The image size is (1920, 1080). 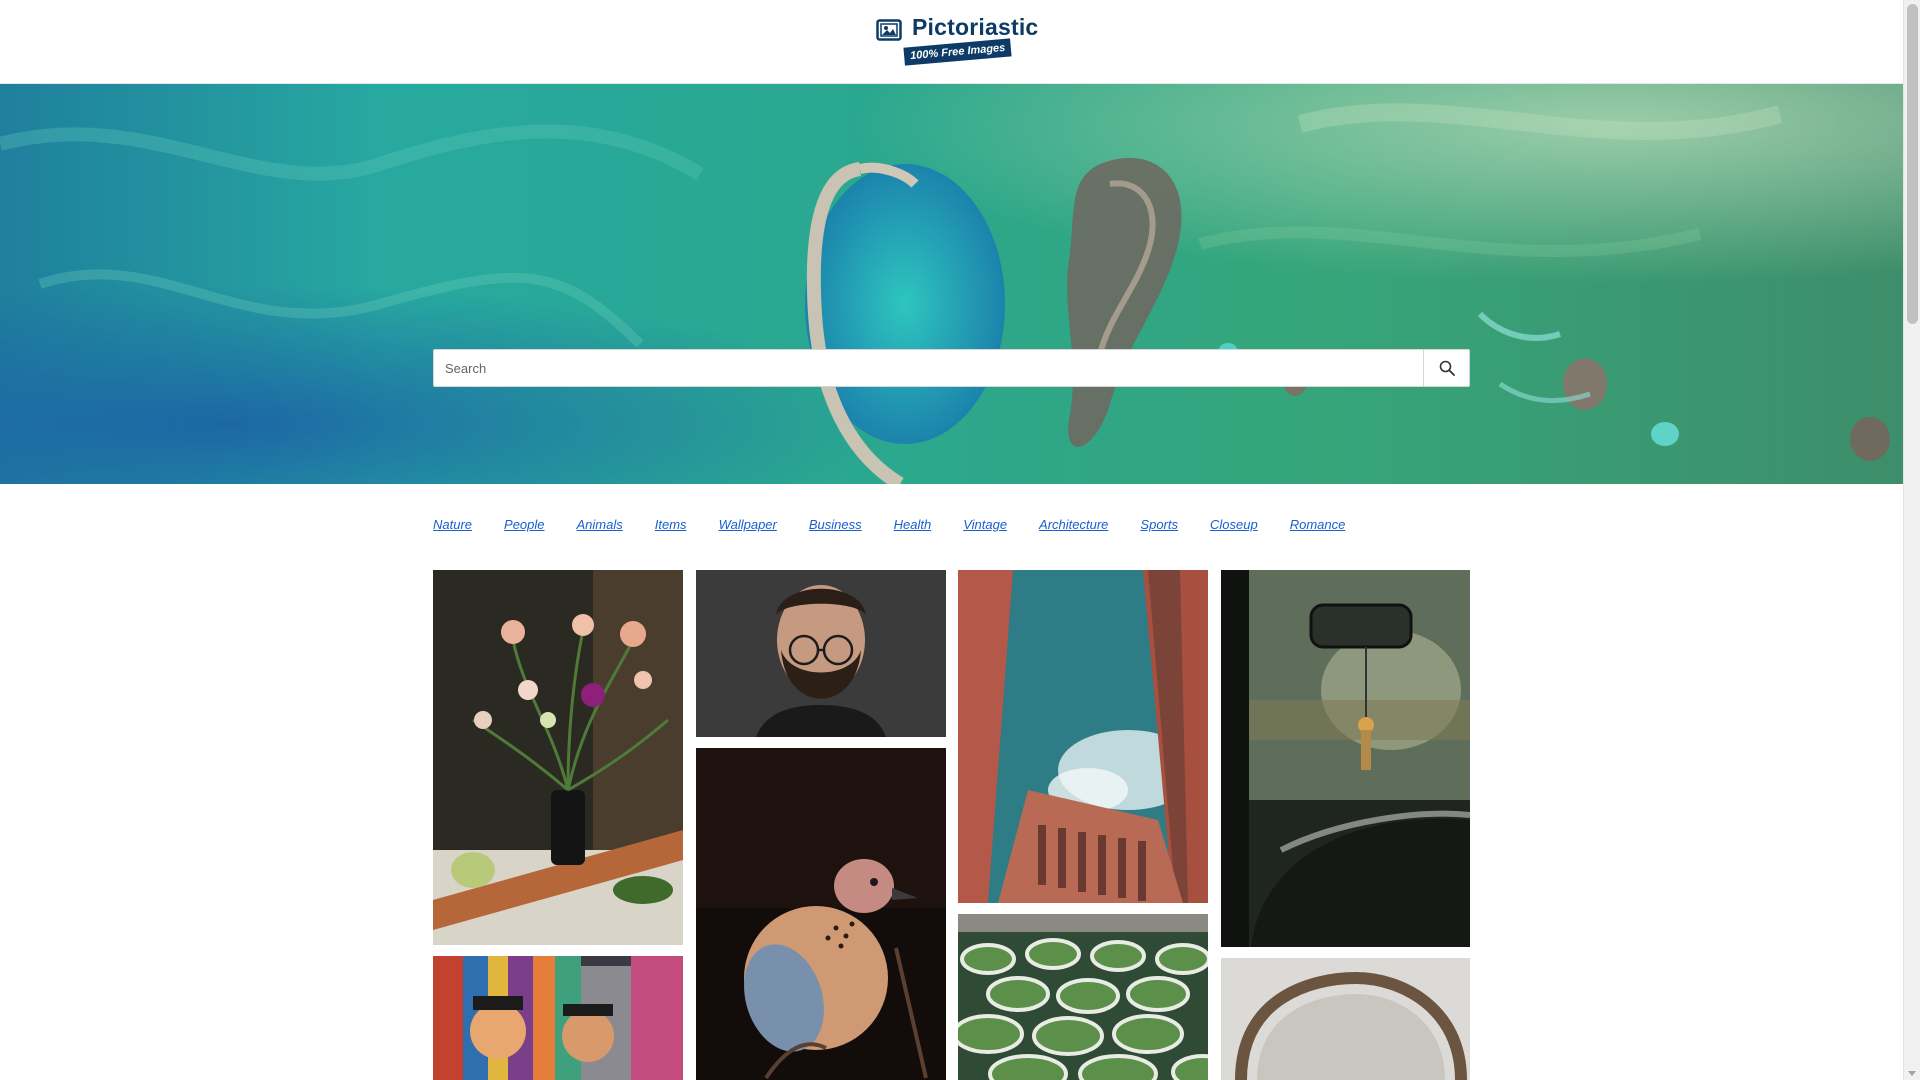 I want to click on site-logo: Pictoriastic 100% Free Images, so click(x=956, y=40).